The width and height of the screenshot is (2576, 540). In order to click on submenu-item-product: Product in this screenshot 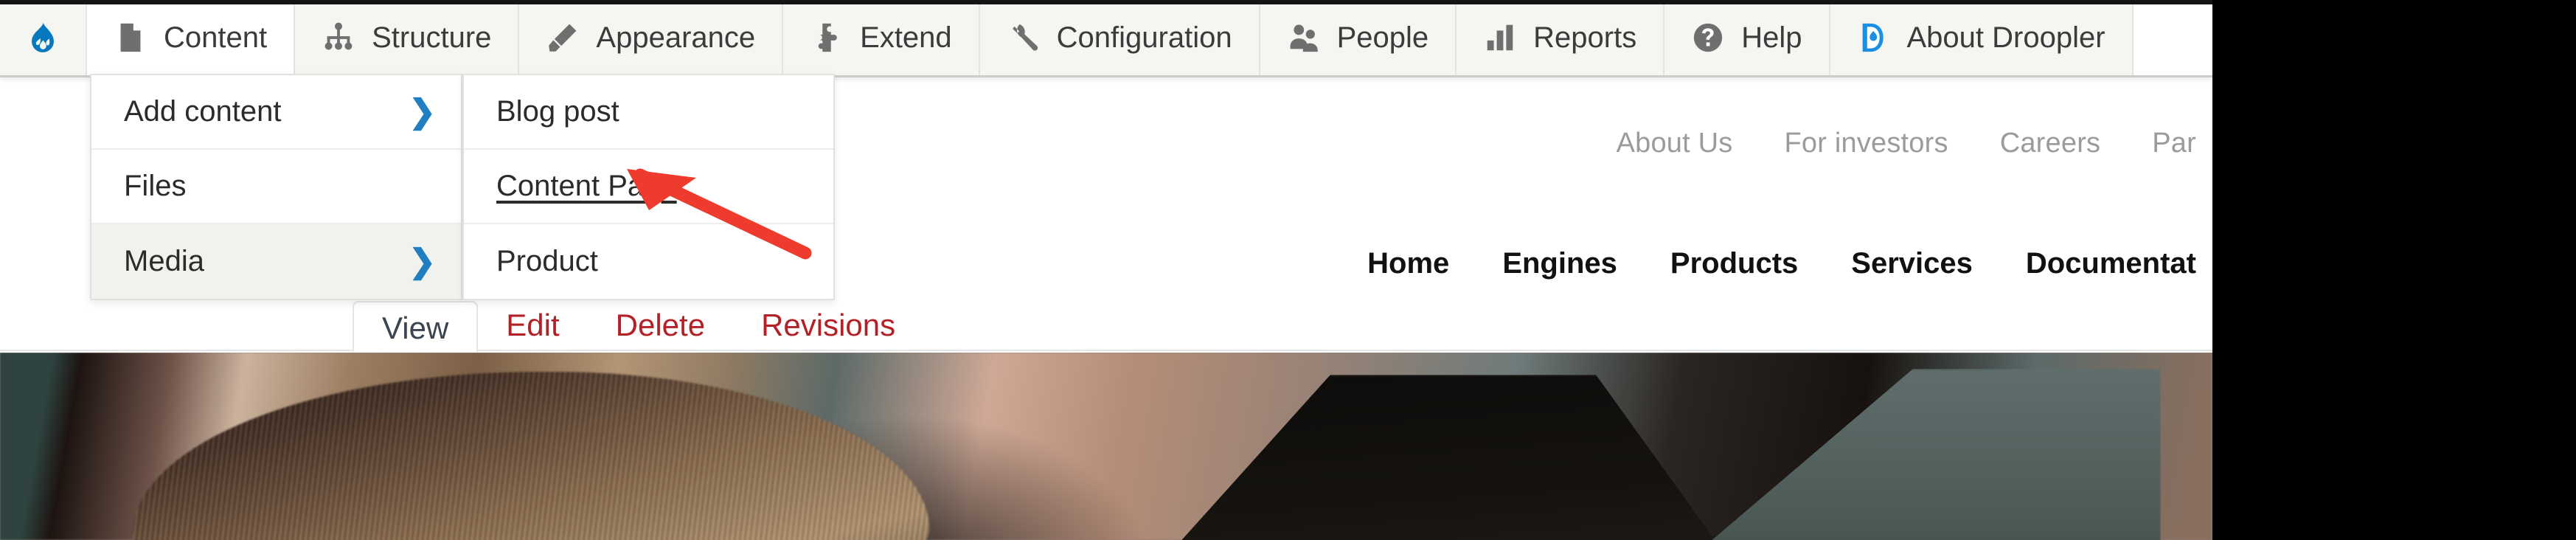, I will do `click(648, 262)`.